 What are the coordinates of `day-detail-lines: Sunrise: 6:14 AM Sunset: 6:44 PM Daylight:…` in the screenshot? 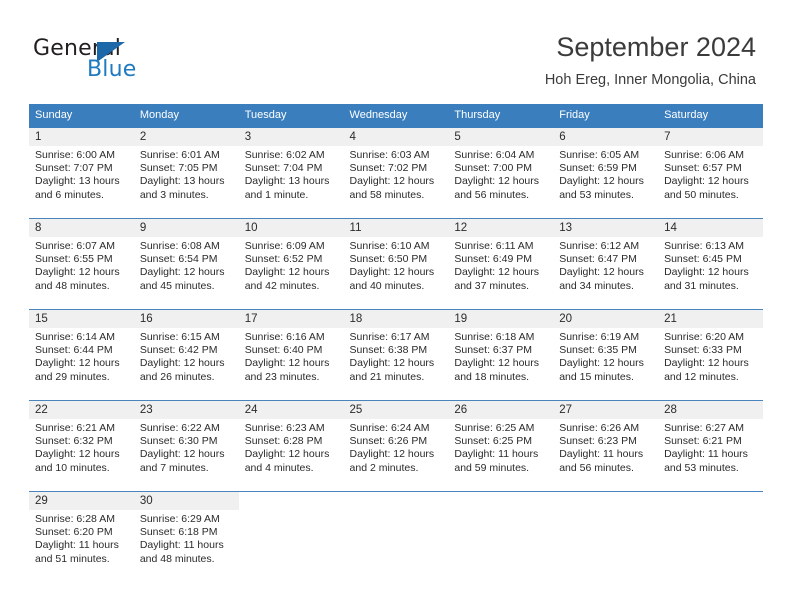 It's located at (81, 356).